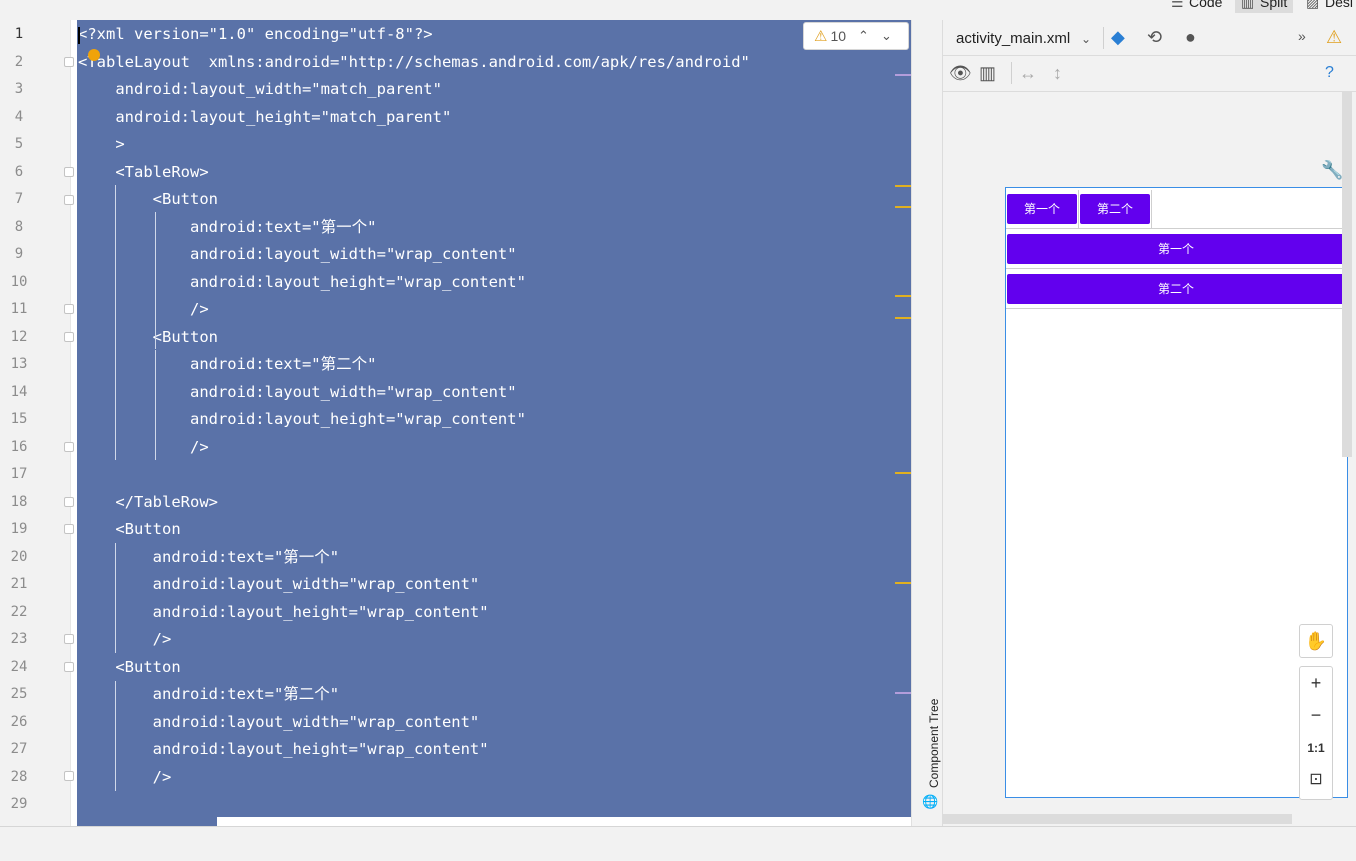 The image size is (1356, 861). I want to click on line-number: 20, so click(19, 556).